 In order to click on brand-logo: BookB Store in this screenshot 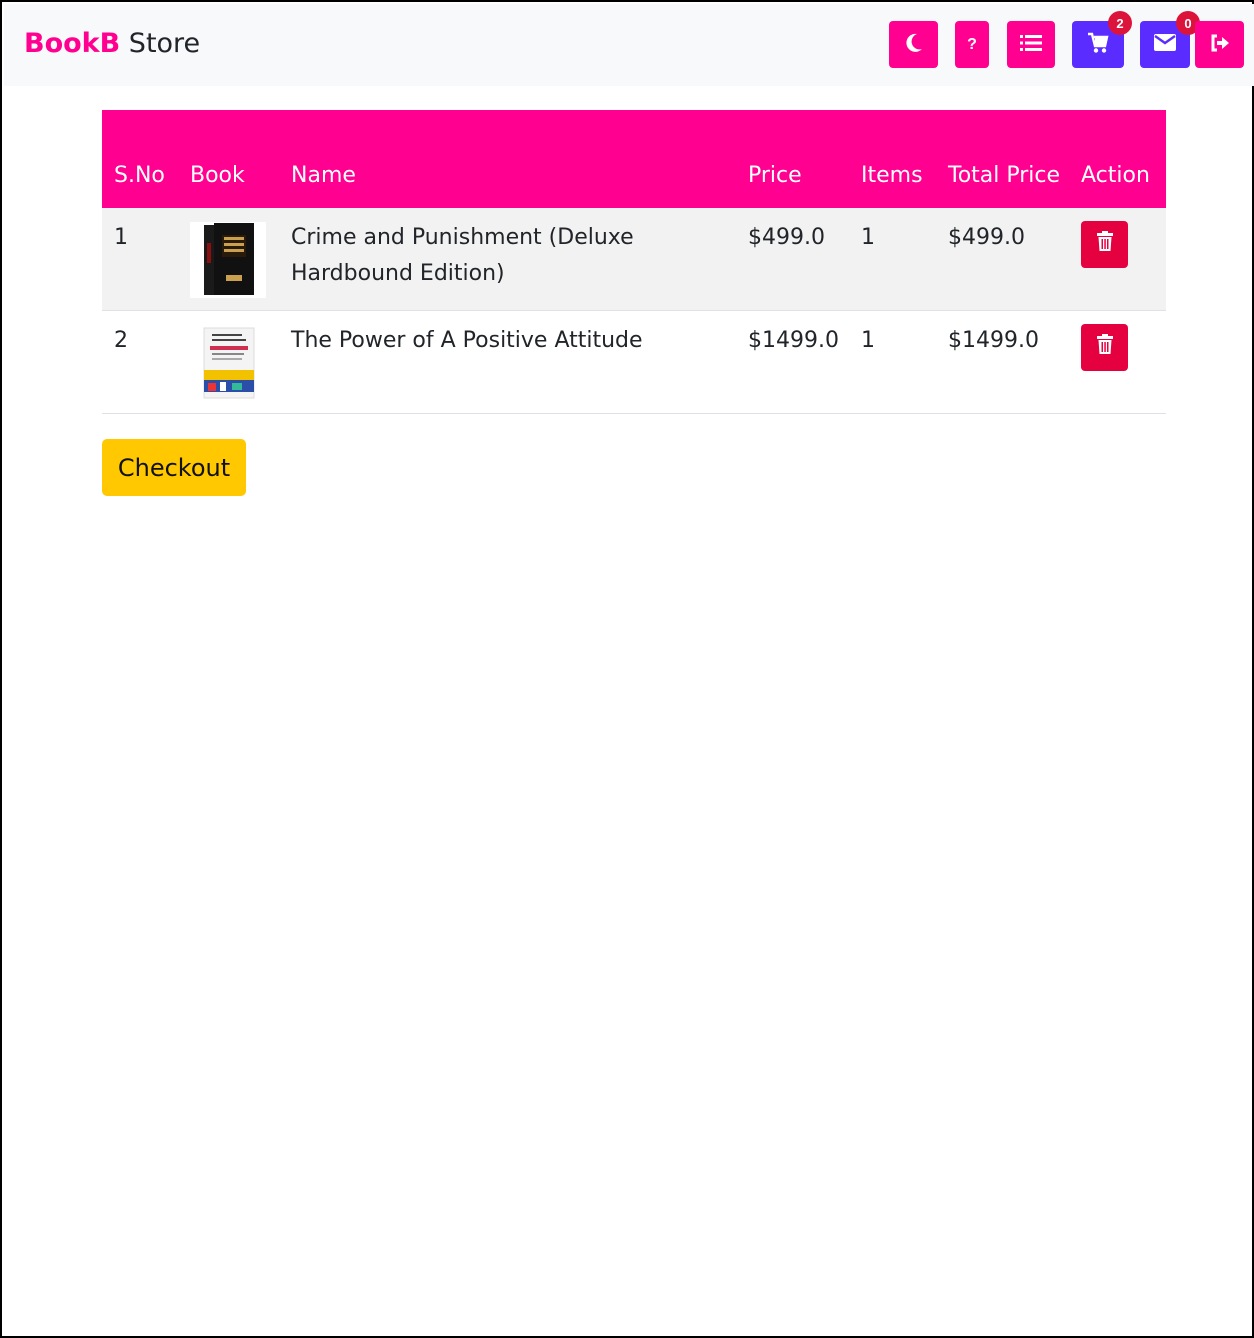, I will do `click(112, 44)`.